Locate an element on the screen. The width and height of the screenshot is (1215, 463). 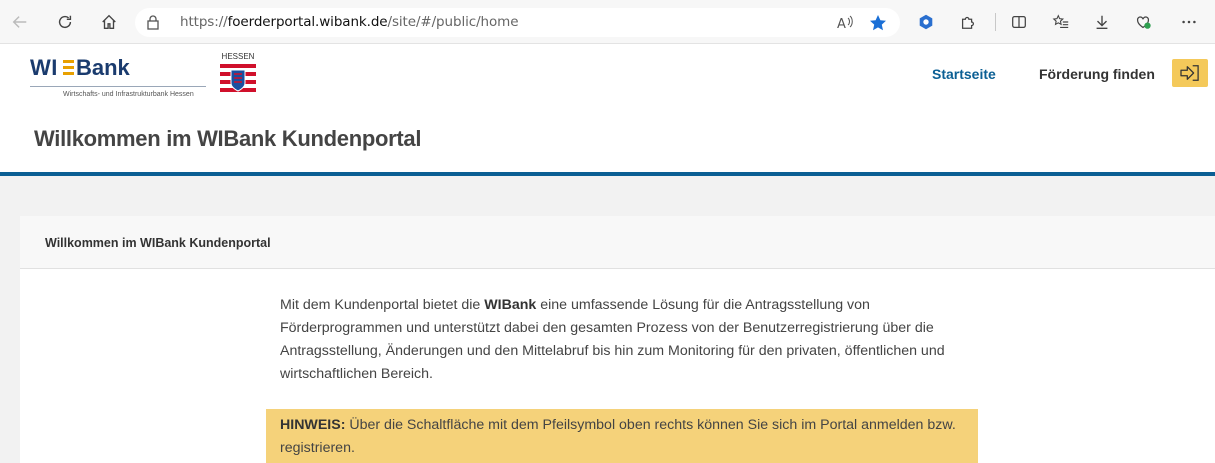
url-domain: foerderportal.wibank.de is located at coordinates (307, 22).